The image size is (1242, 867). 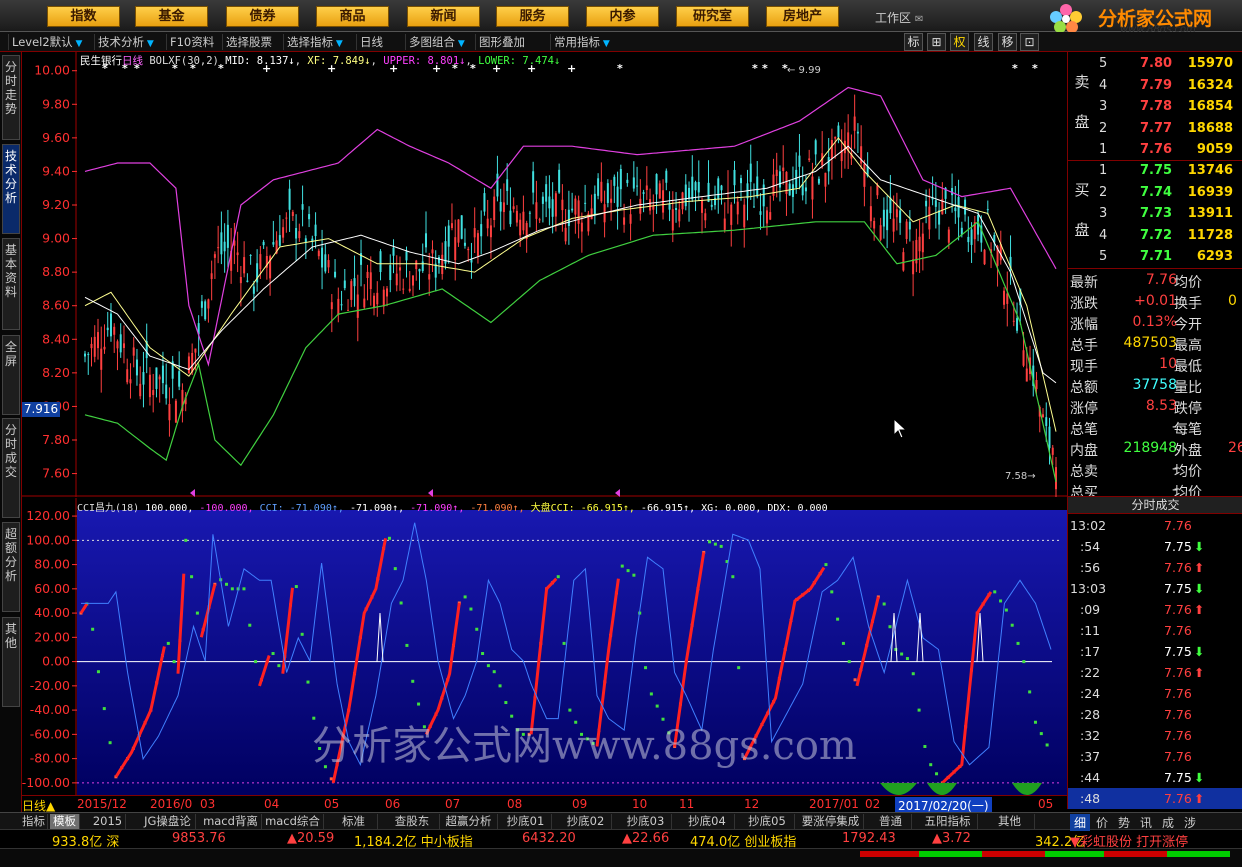 I want to click on right-tab-5: 涉, so click(x=1190, y=822).